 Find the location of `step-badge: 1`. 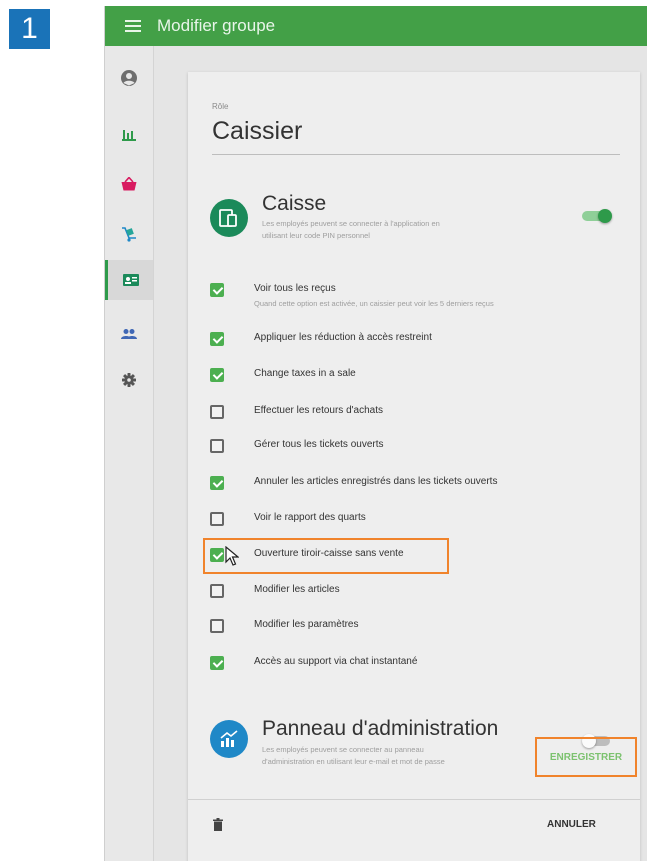

step-badge: 1 is located at coordinates (29, 29).